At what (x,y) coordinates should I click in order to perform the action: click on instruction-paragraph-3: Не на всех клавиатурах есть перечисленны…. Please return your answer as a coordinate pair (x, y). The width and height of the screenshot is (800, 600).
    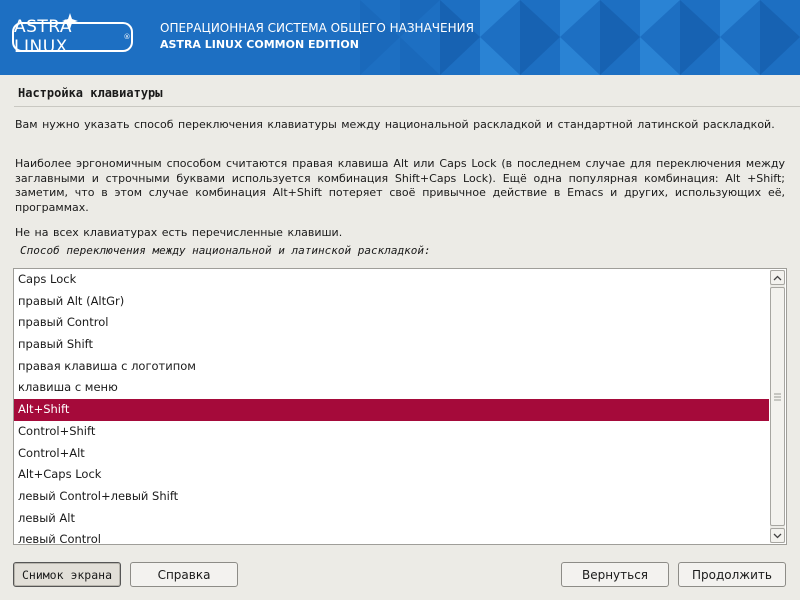
    Looking at the image, I should click on (179, 232).